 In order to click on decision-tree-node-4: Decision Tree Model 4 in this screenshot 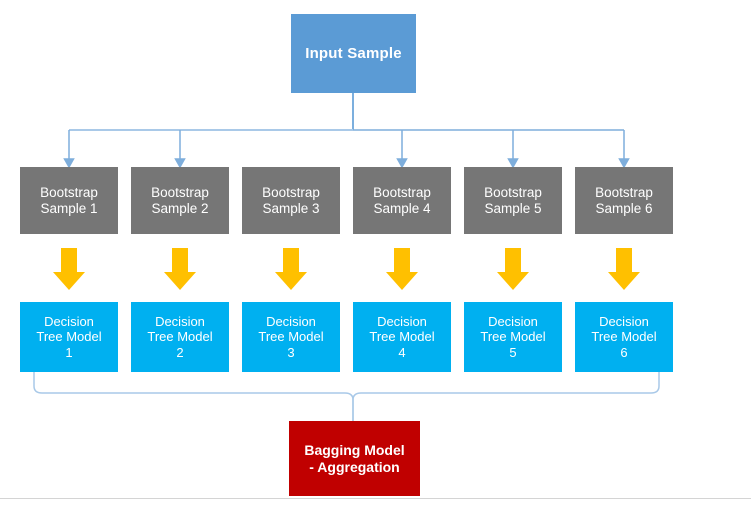, I will do `click(402, 337)`.